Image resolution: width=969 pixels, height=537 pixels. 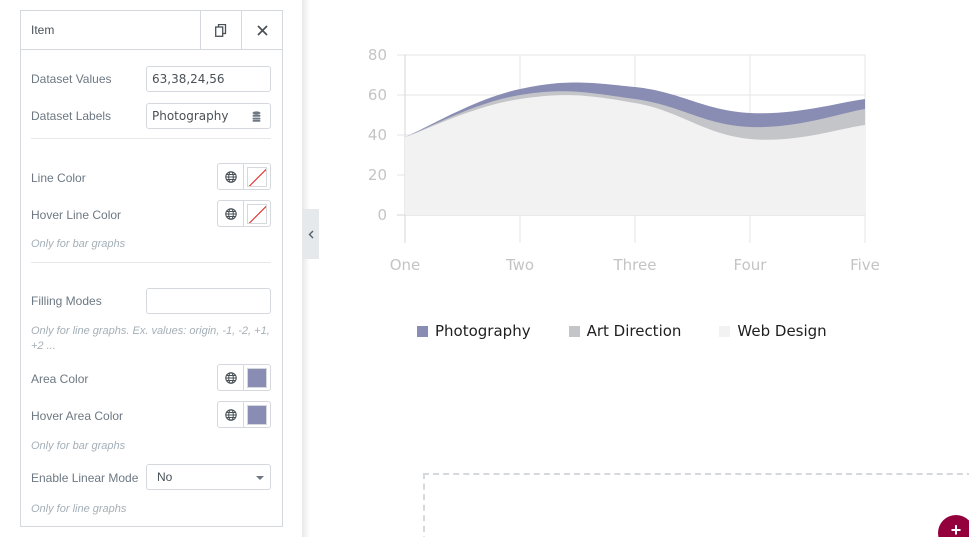 I want to click on empty-section-drop-zone, so click(x=696, y=505).